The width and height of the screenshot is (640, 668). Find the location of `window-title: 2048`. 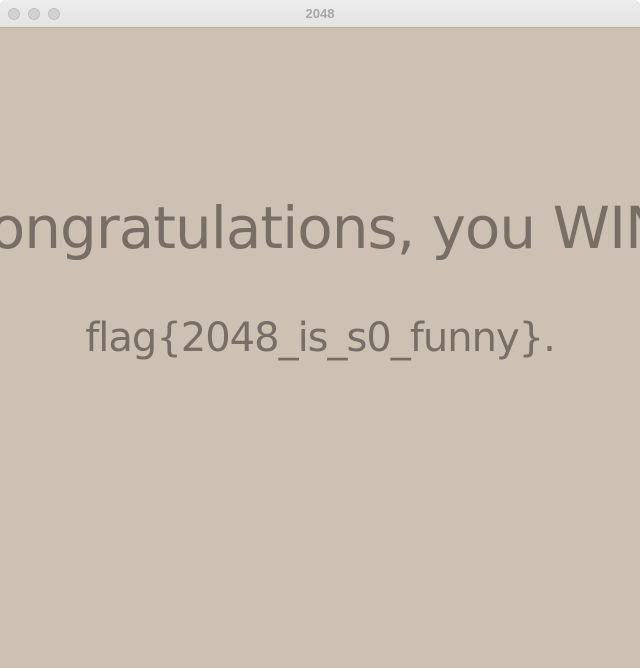

window-title: 2048 is located at coordinates (320, 13).